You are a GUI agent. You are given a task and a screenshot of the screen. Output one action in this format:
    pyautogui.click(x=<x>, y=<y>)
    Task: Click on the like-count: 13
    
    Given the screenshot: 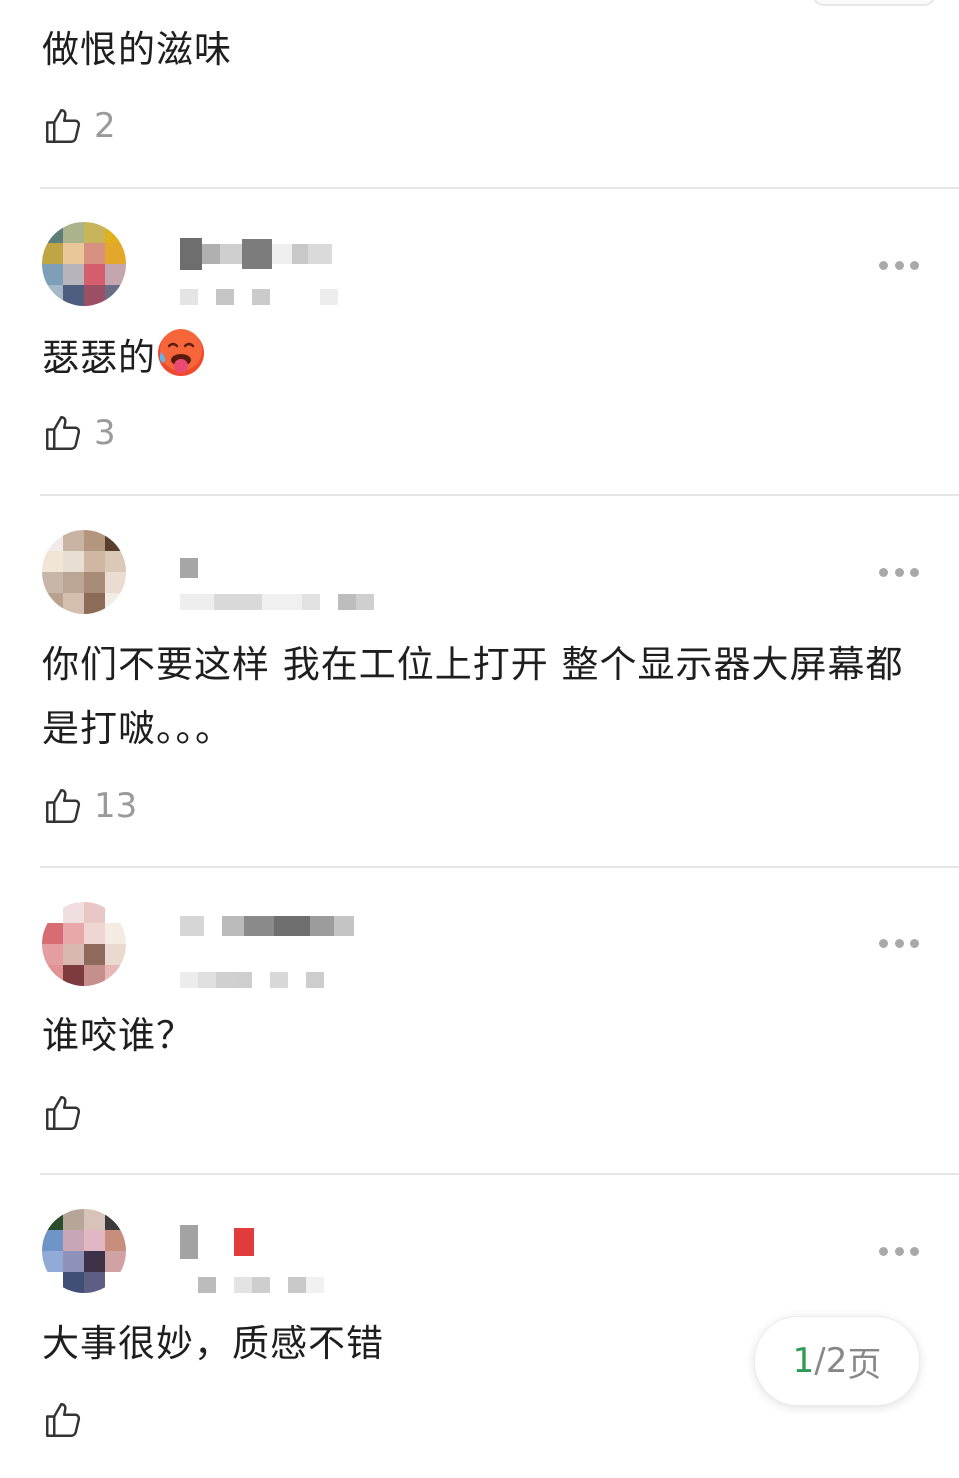 What is the action you would take?
    pyautogui.click(x=116, y=806)
    